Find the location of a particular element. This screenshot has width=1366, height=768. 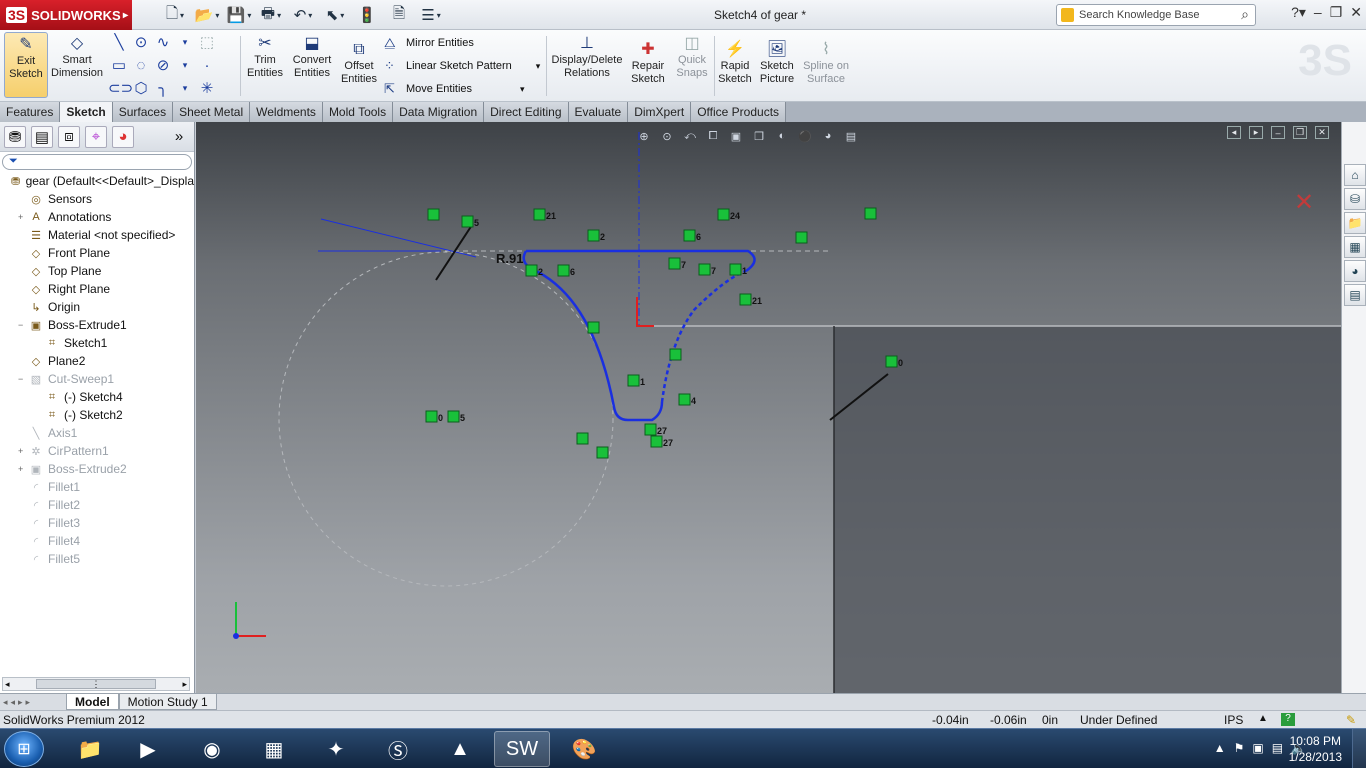

point-icon: ✳ is located at coordinates (207, 88).